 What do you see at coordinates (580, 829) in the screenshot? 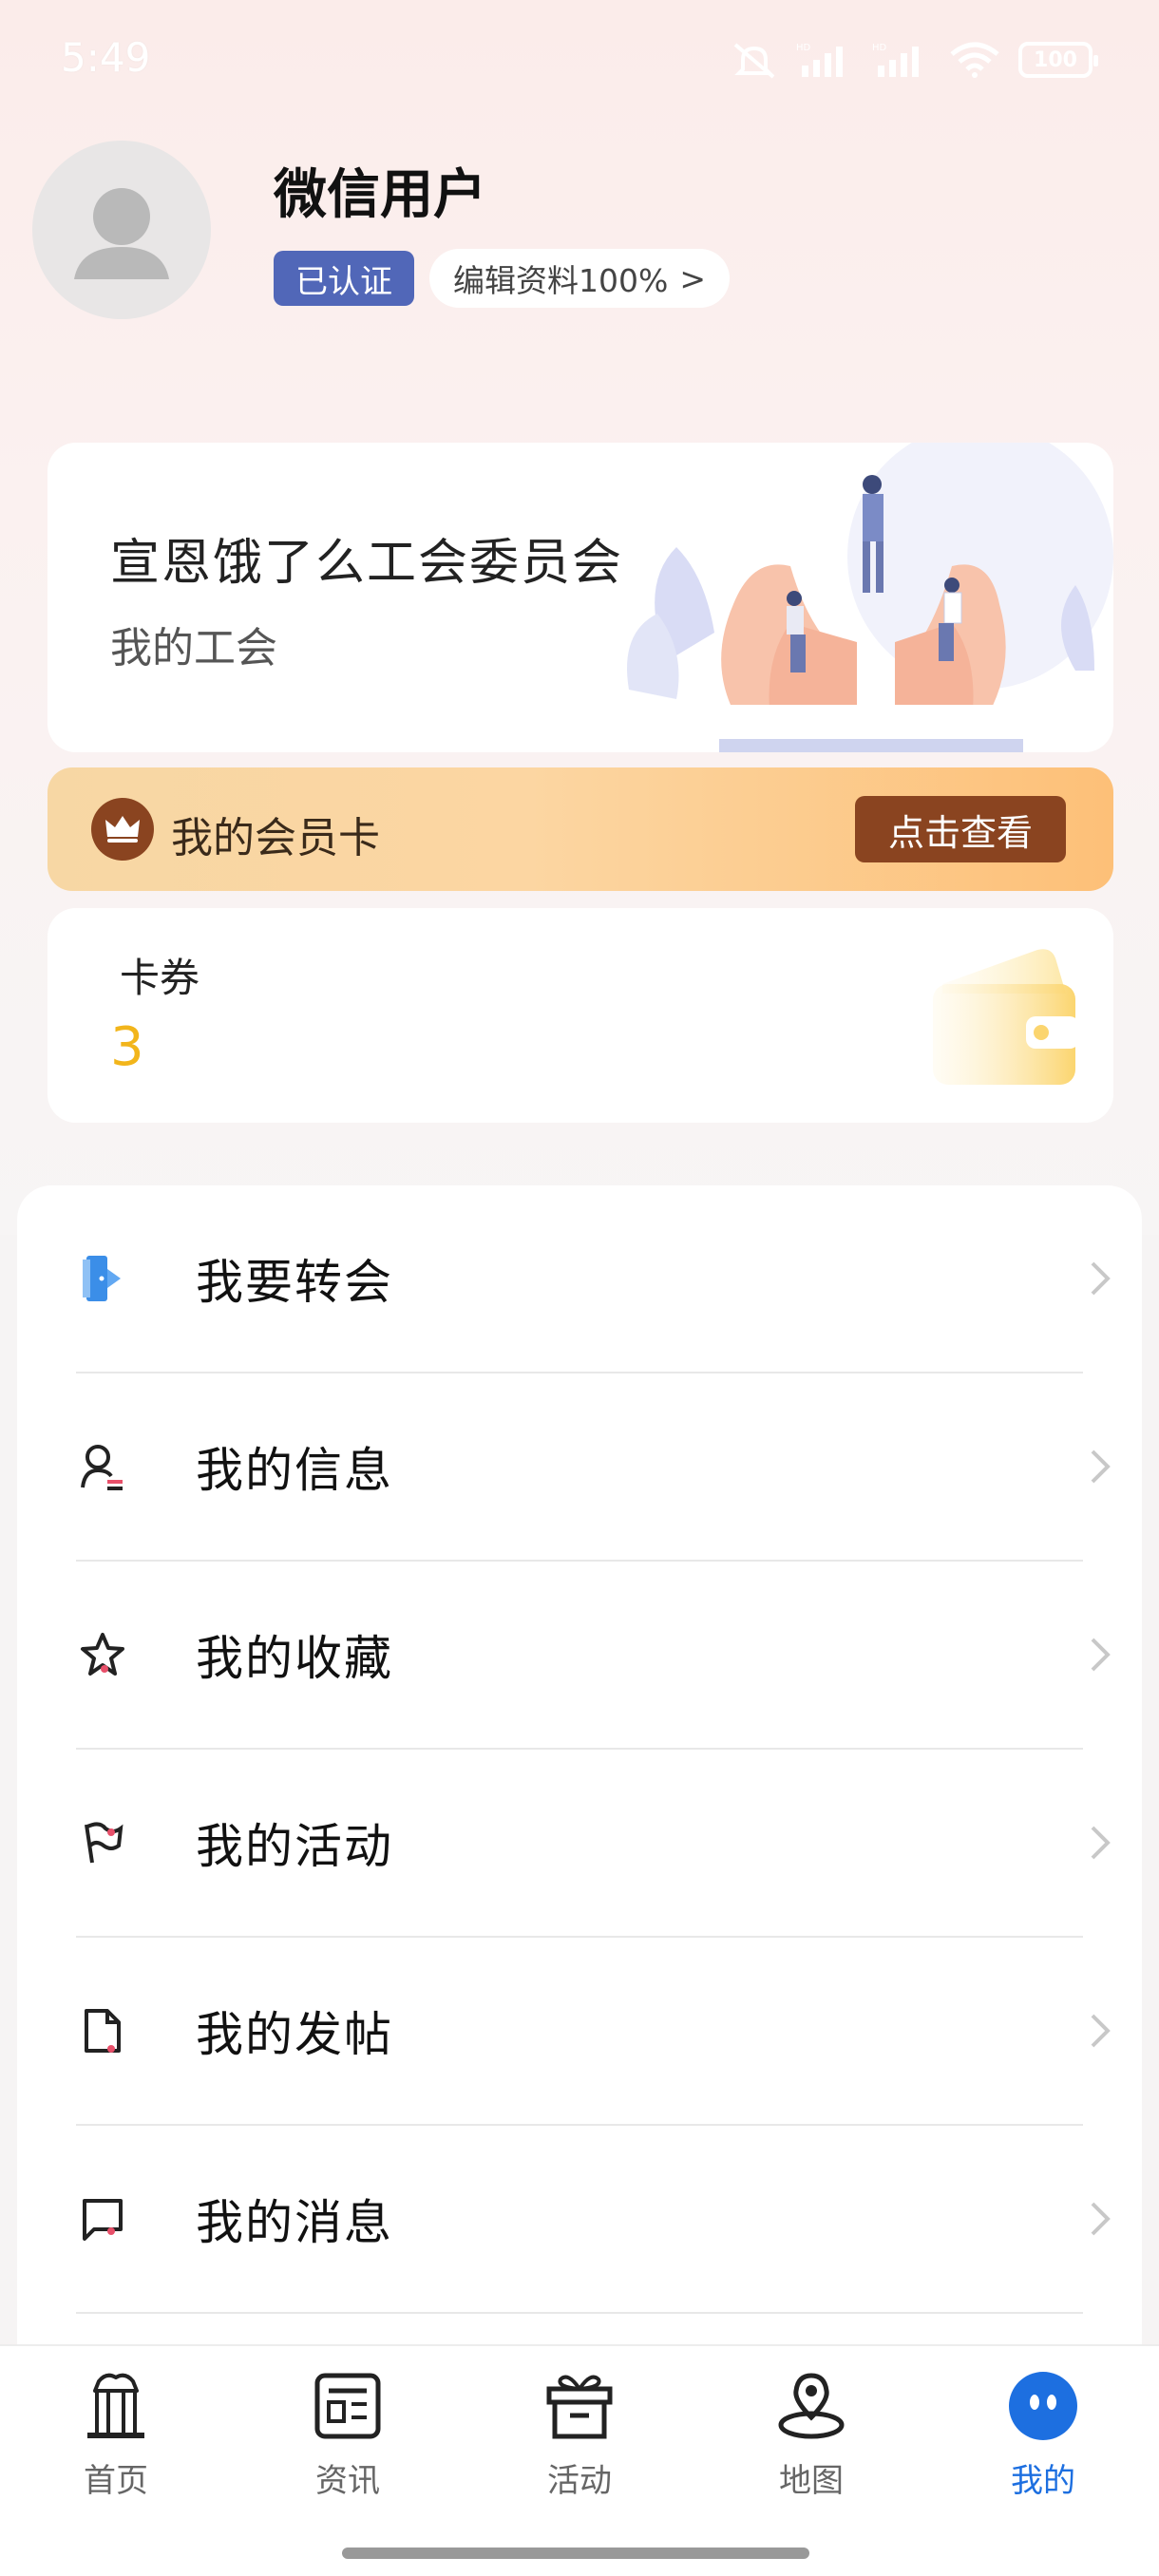
I see `member-card-bar: 我的会员卡 点击查看` at bounding box center [580, 829].